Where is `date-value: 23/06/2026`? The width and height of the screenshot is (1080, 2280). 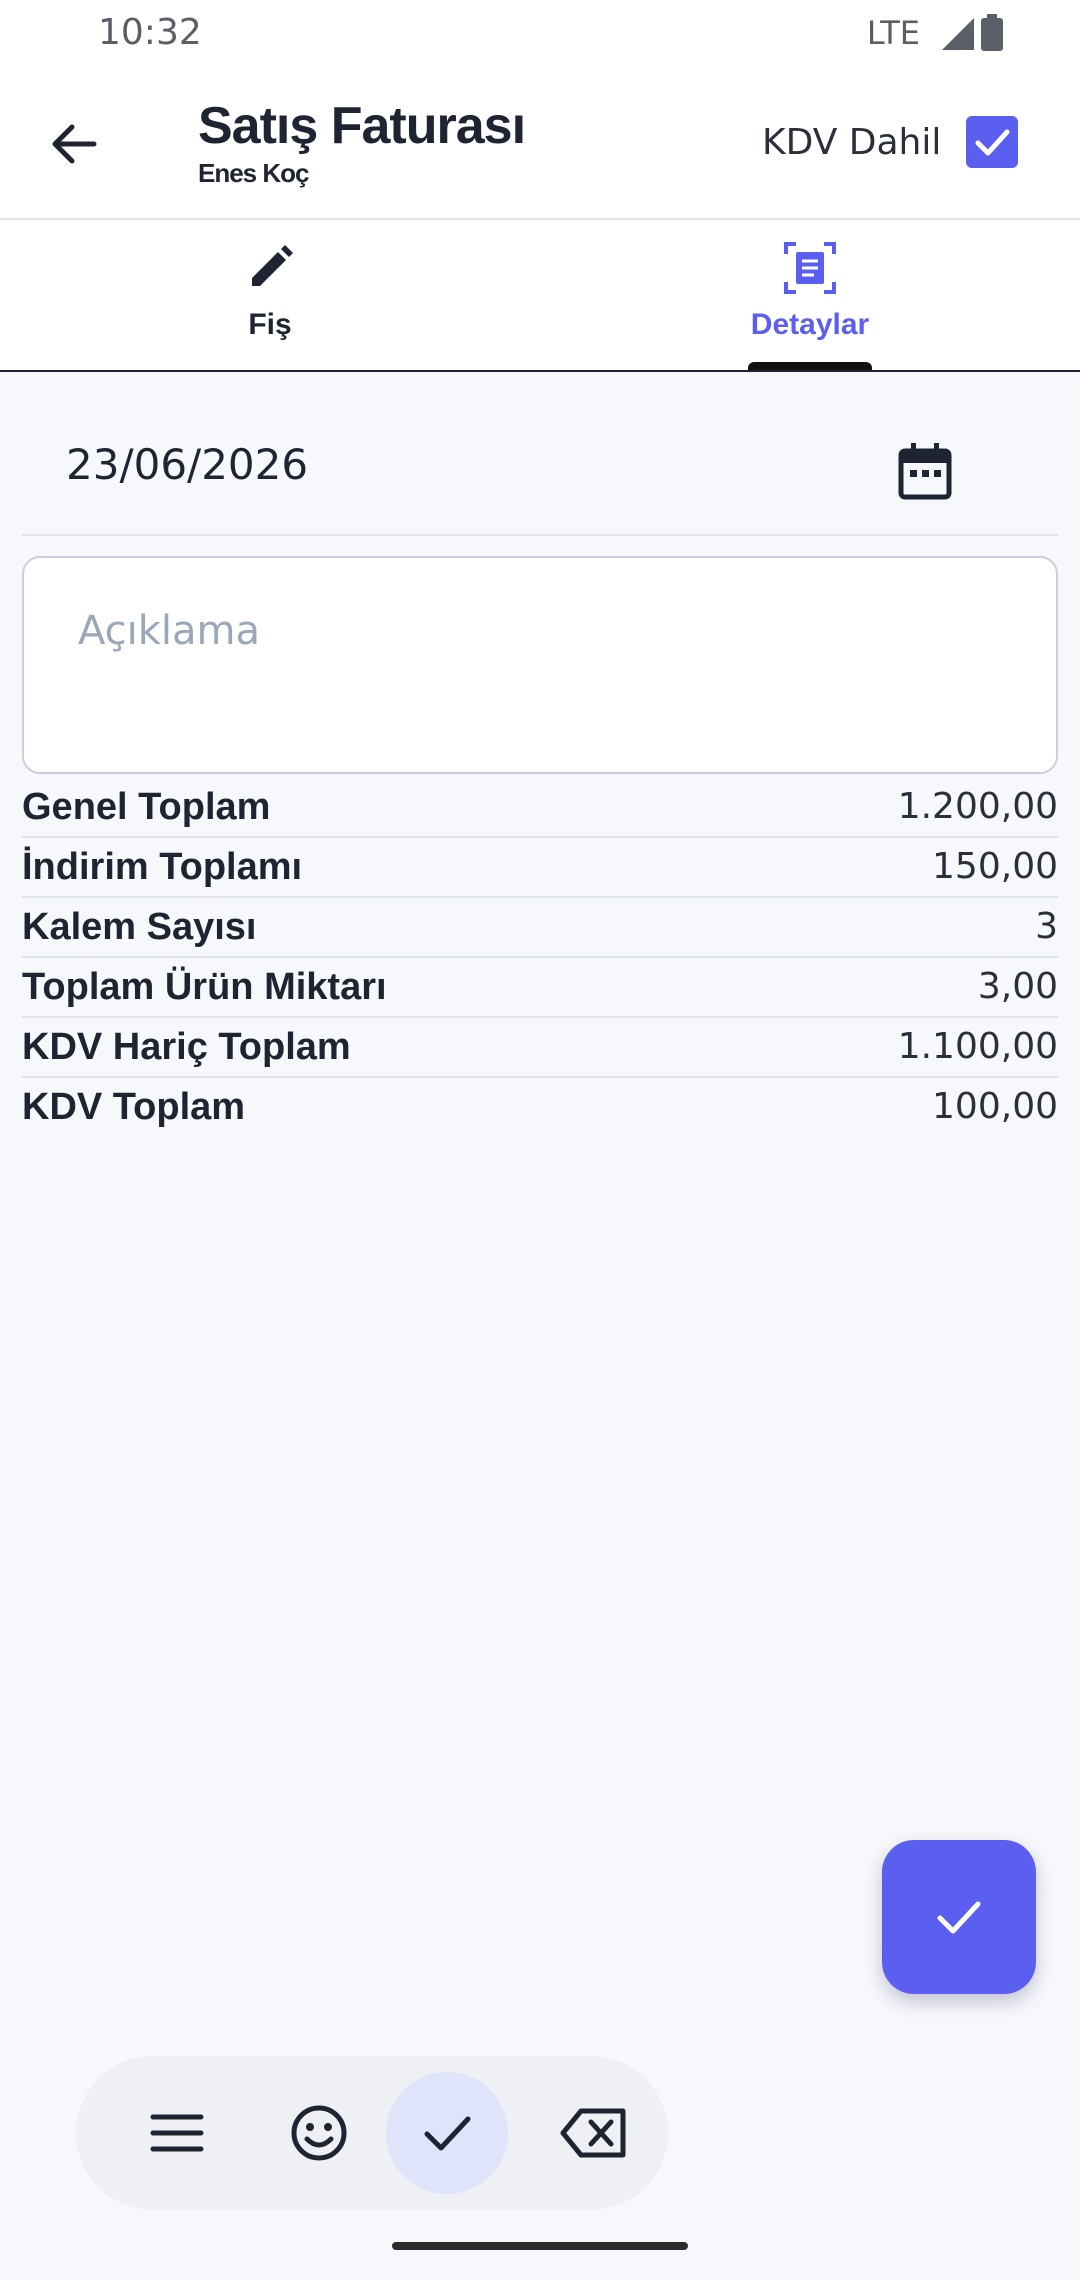
date-value: 23/06/2026 is located at coordinates (187, 464).